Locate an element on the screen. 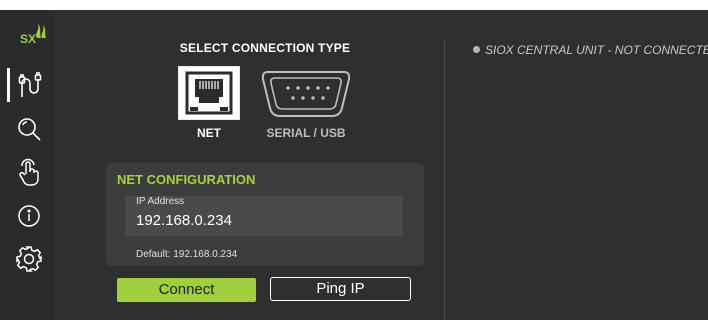  net-option-box is located at coordinates (209, 93).